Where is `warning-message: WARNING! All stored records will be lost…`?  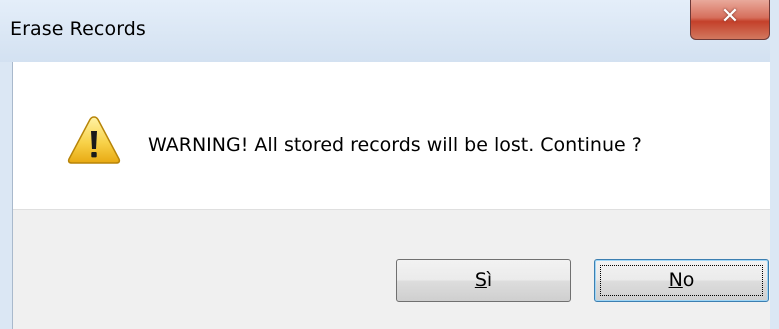
warning-message: WARNING! All stored records will be lost… is located at coordinates (395, 145).